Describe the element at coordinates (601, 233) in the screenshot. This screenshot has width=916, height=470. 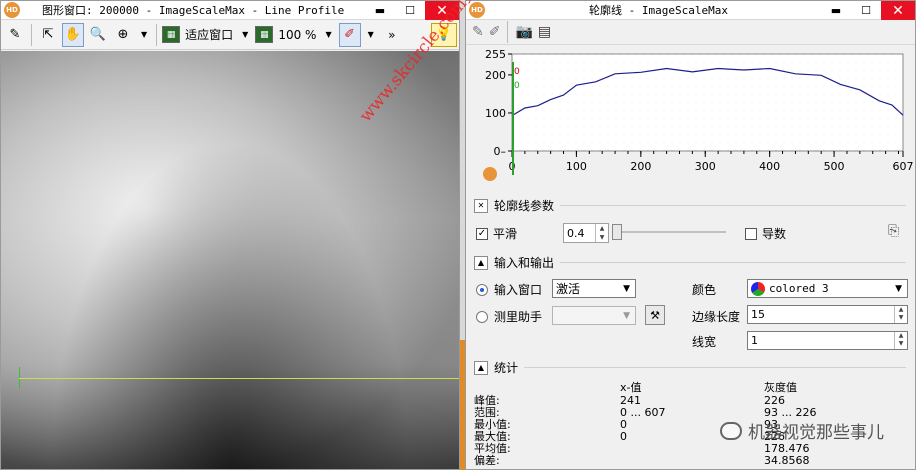
I see `smooth-spin-arrows: ▲ ▼` at that location.